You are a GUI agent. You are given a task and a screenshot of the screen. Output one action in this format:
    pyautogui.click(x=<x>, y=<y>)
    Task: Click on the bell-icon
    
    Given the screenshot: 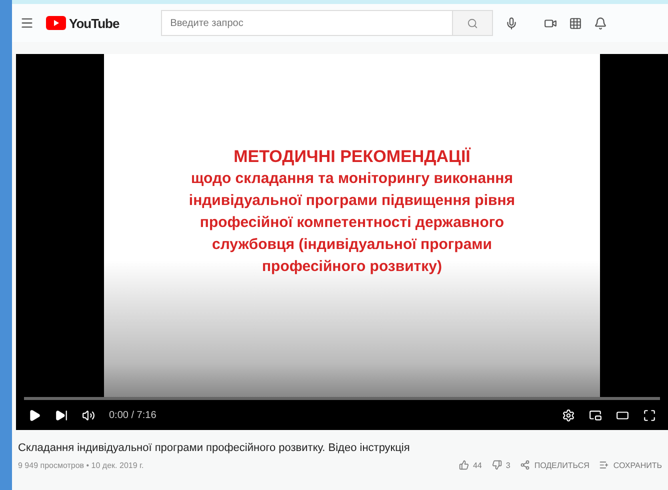 What is the action you would take?
    pyautogui.click(x=601, y=23)
    